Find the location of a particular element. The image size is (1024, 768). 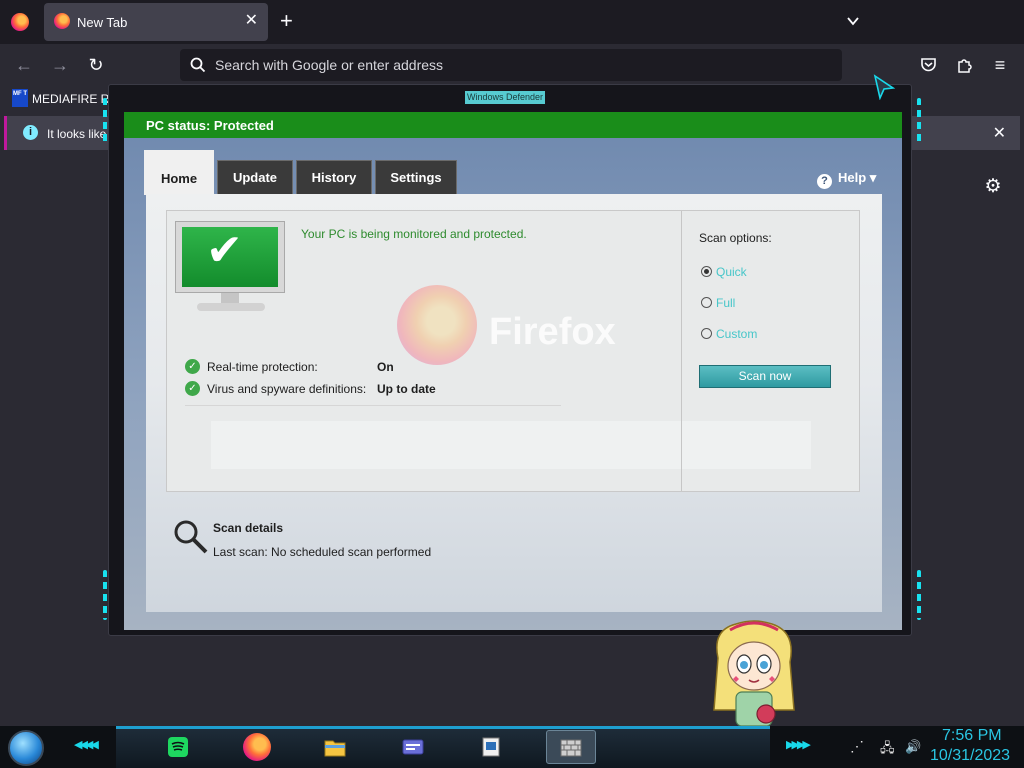

notification-text: It looks like is located at coordinates (77, 134).